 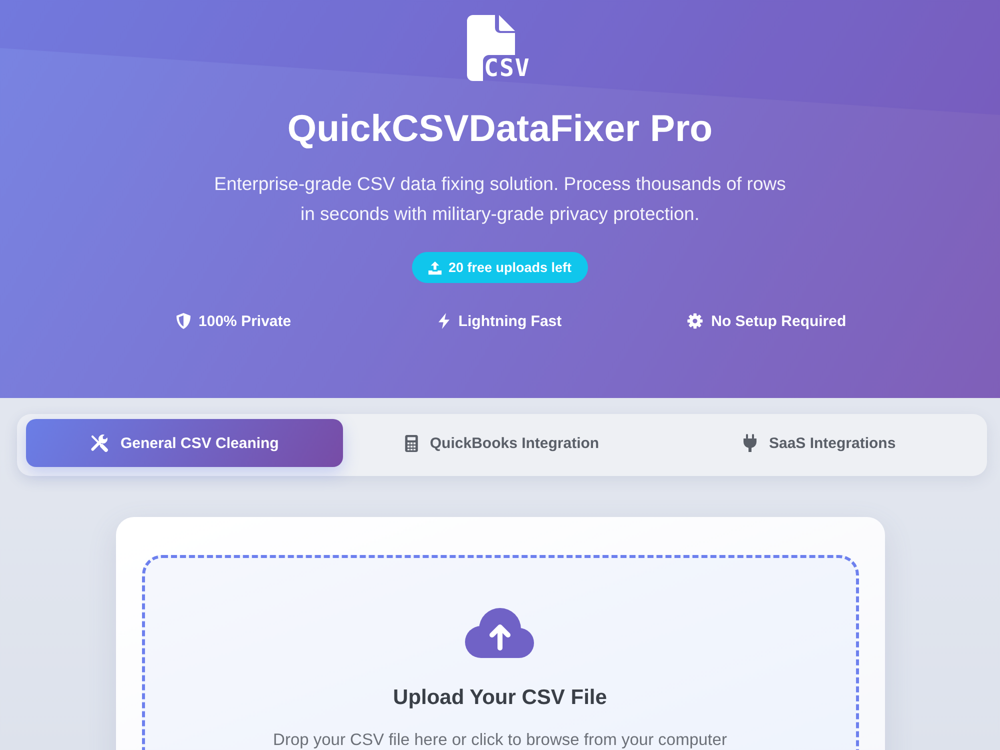 I want to click on plug-icon, so click(x=749, y=443).